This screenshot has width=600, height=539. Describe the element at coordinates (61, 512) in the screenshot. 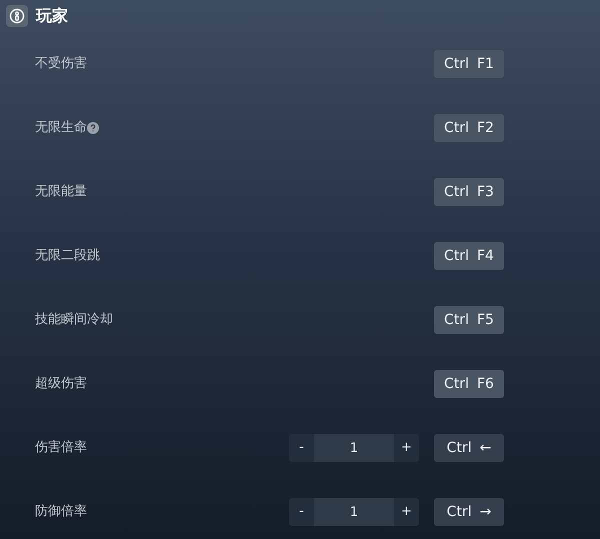

I see `option-label: 防御倍率` at that location.